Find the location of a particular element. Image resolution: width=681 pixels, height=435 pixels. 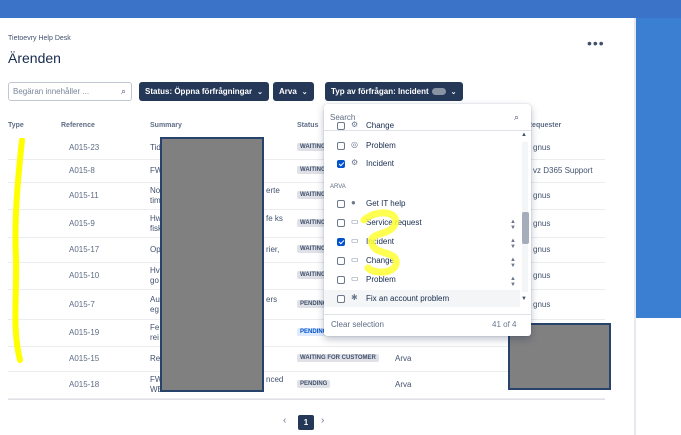

status-badge: WAITING FOR CUSTOMER is located at coordinates (338, 358).